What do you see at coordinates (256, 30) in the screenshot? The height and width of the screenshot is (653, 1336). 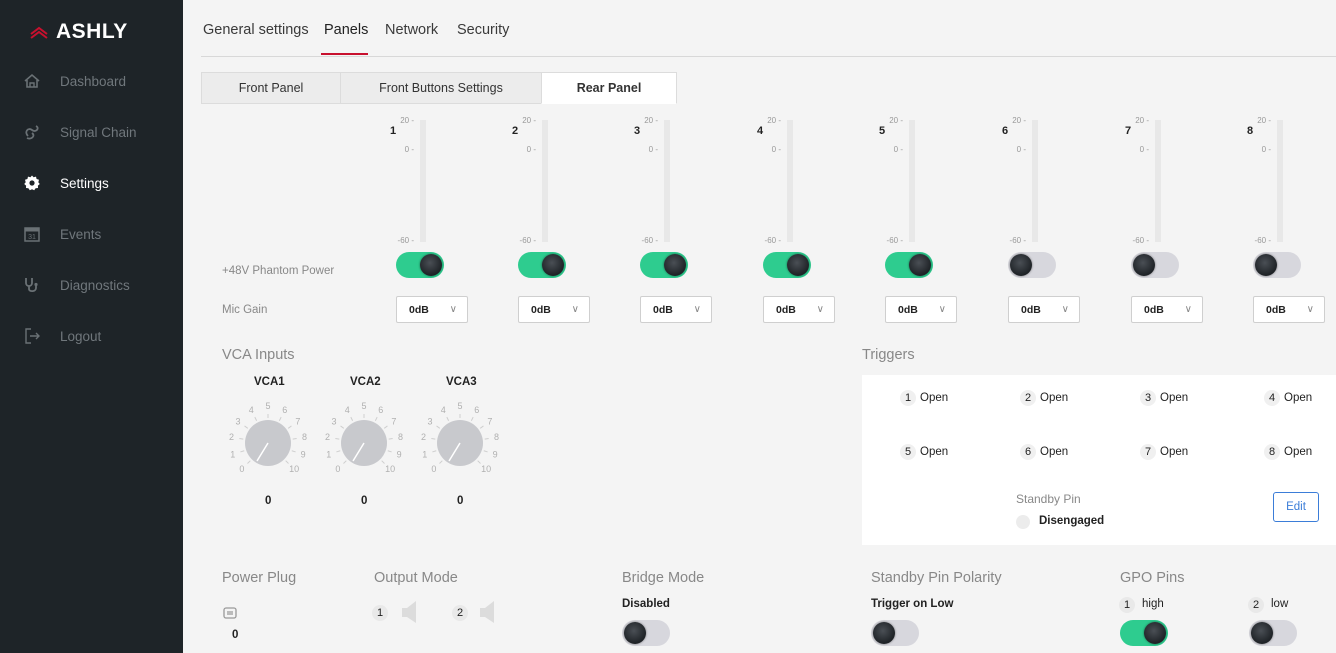 I see `tab-general-settings: General settings` at bounding box center [256, 30].